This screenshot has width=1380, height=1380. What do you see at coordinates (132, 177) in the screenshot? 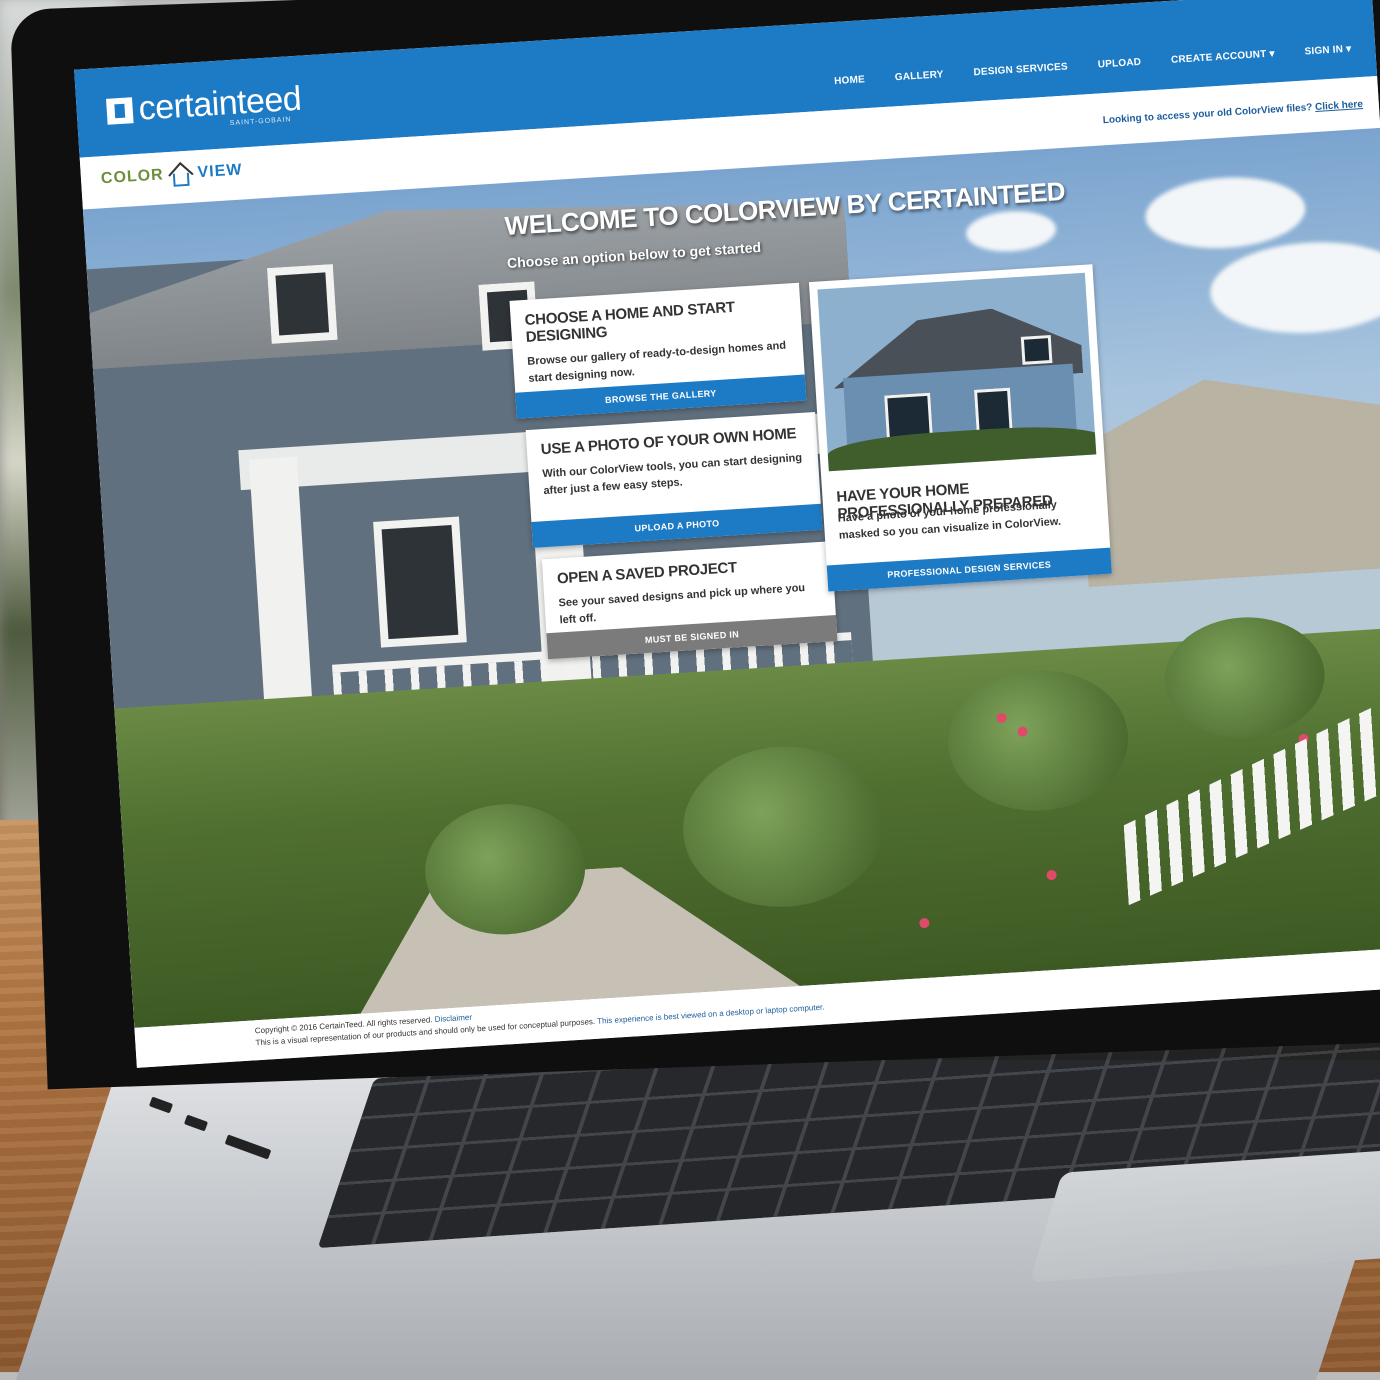
I see `colorview-logo-left: COLOR` at bounding box center [132, 177].